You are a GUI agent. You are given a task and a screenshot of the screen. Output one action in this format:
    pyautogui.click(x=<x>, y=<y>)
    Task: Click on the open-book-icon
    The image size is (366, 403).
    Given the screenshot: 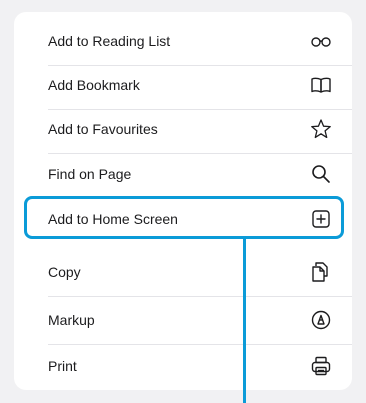 What is the action you would take?
    pyautogui.click(x=321, y=85)
    